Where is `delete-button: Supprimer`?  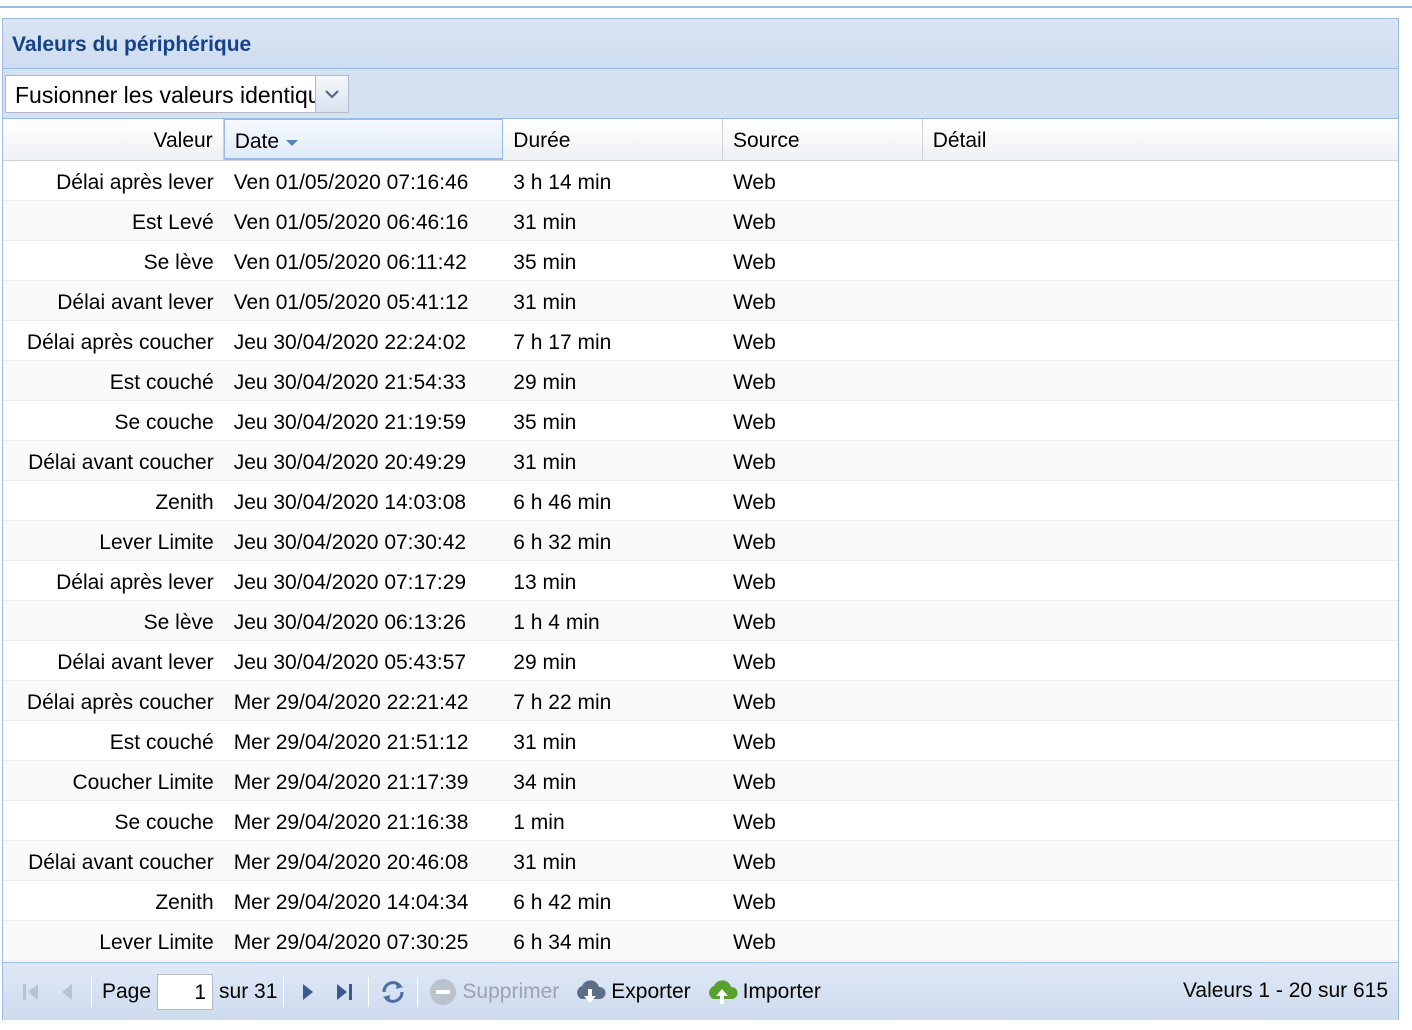
delete-button: Supprimer is located at coordinates (493, 992).